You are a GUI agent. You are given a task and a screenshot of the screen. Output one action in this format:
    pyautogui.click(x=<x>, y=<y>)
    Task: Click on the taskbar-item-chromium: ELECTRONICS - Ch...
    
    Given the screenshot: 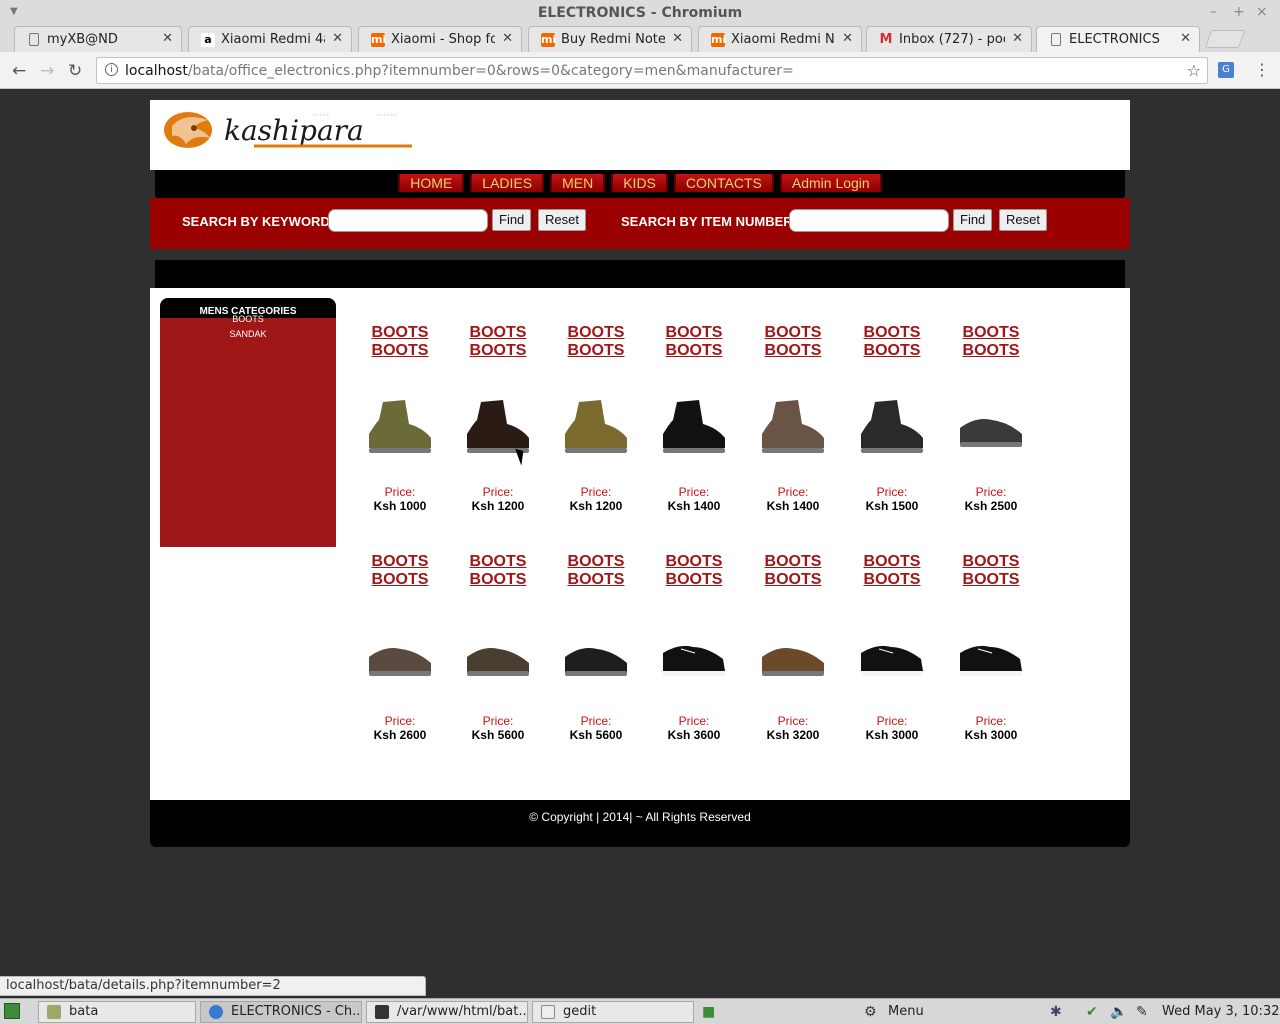 What is the action you would take?
    pyautogui.click(x=281, y=1012)
    